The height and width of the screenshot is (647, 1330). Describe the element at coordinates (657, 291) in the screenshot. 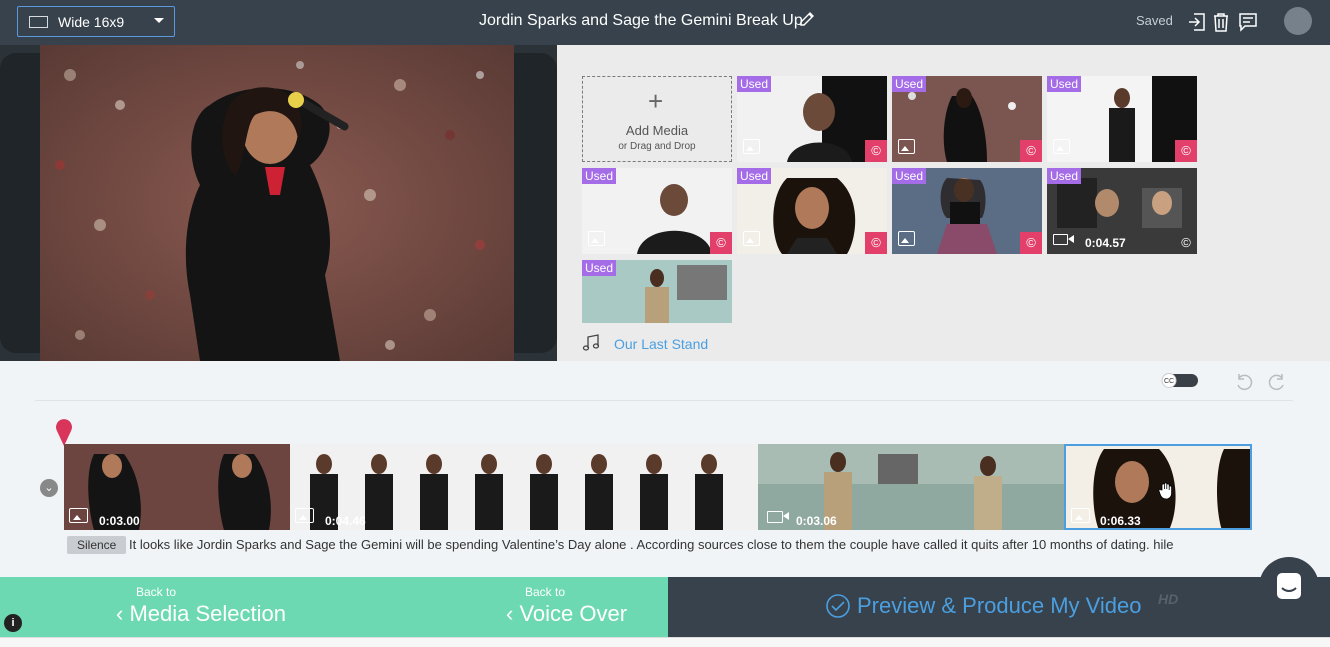

I see `media-tile: Used` at that location.